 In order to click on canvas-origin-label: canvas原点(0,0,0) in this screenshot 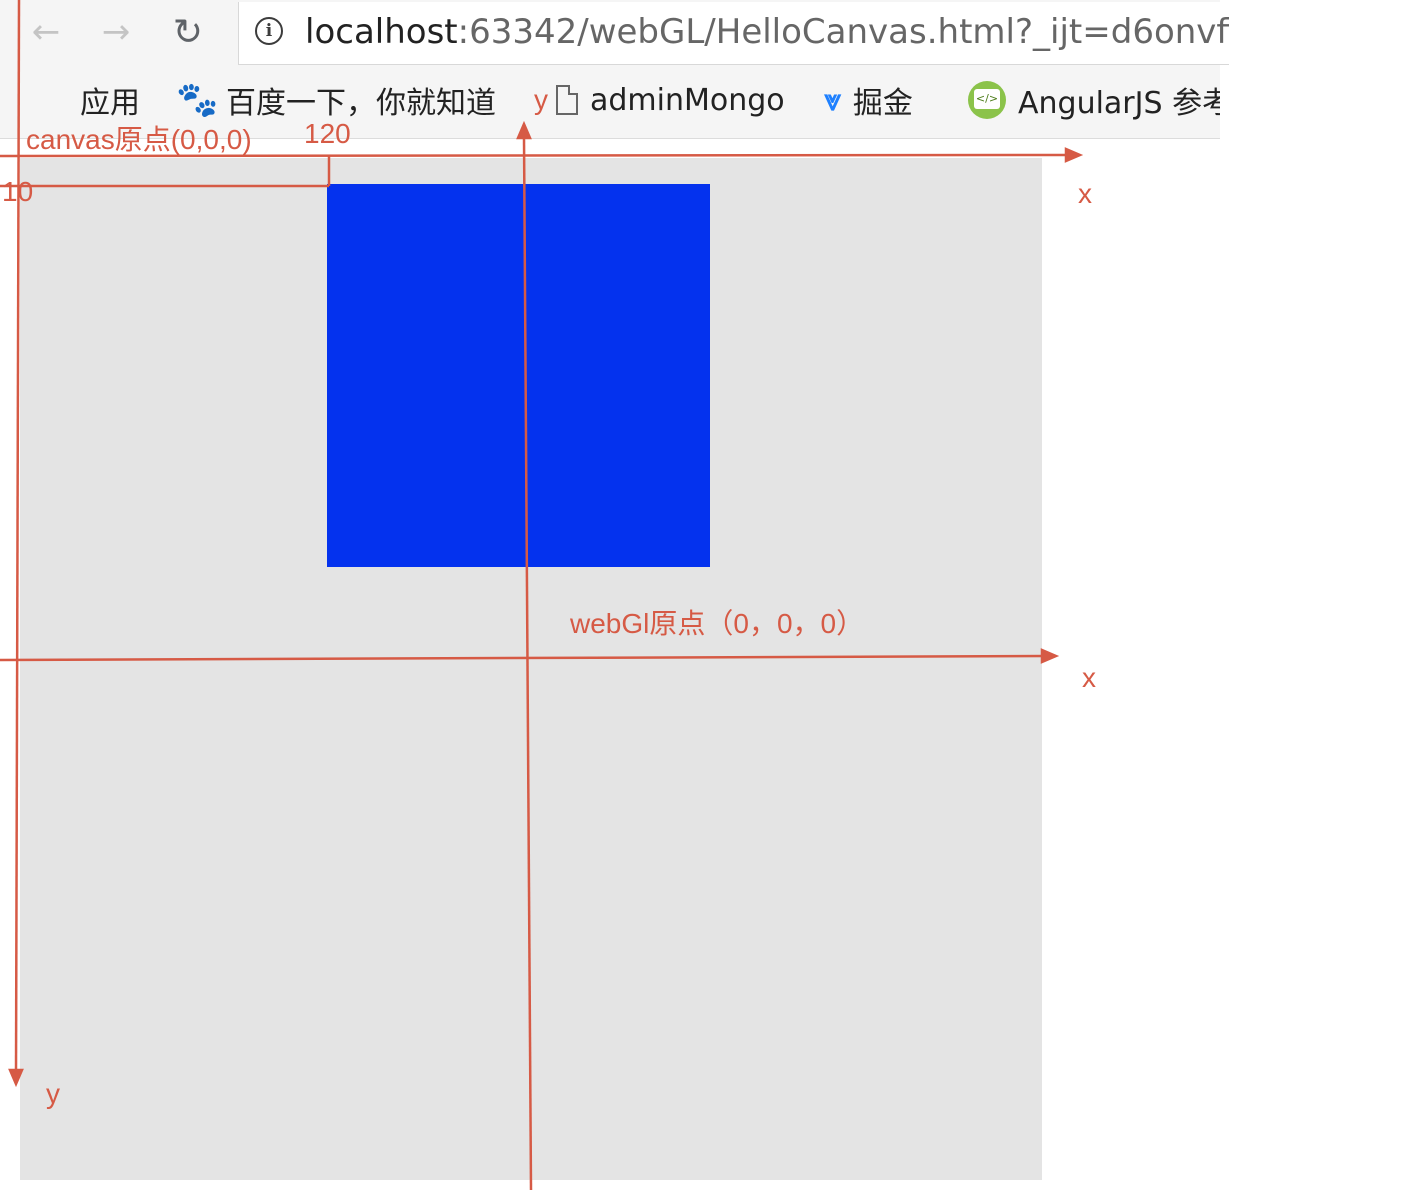, I will do `click(139, 139)`.